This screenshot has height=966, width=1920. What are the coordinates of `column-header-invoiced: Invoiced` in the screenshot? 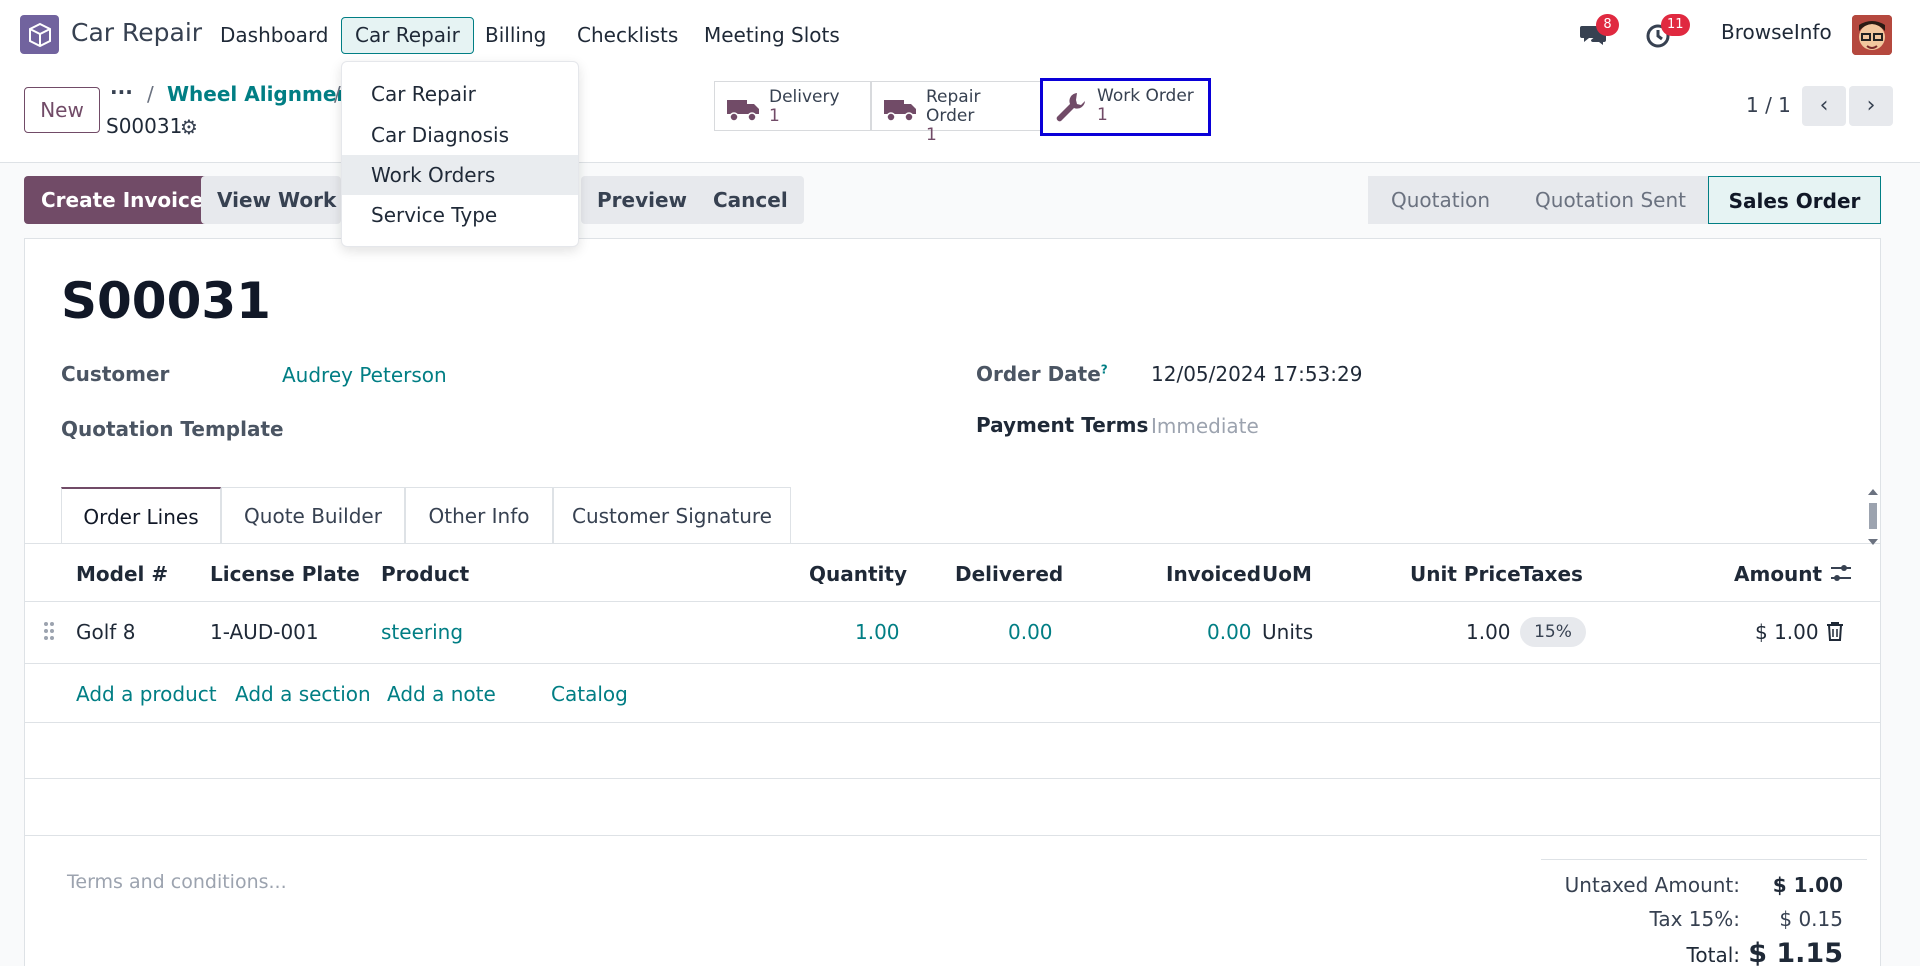 It's located at (1213, 574).